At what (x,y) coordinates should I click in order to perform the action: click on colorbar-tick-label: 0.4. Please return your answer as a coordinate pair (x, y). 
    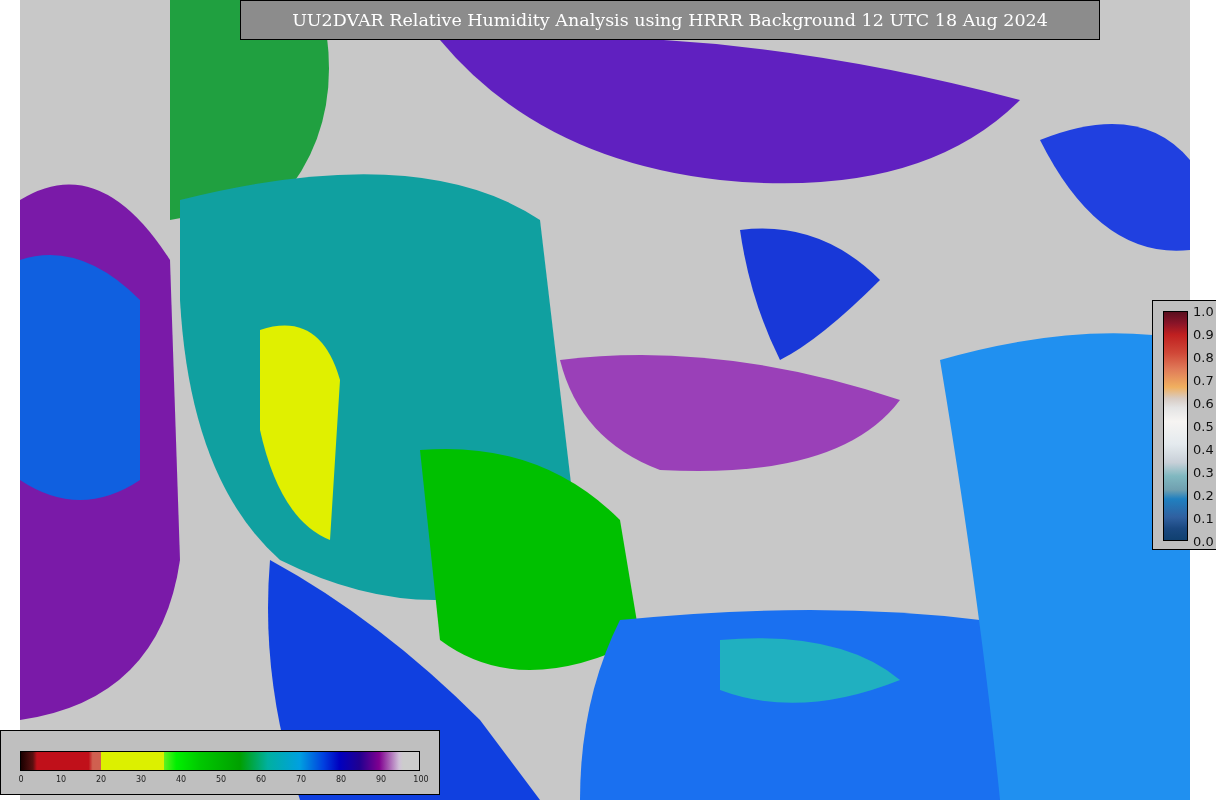
    Looking at the image, I should click on (1203, 449).